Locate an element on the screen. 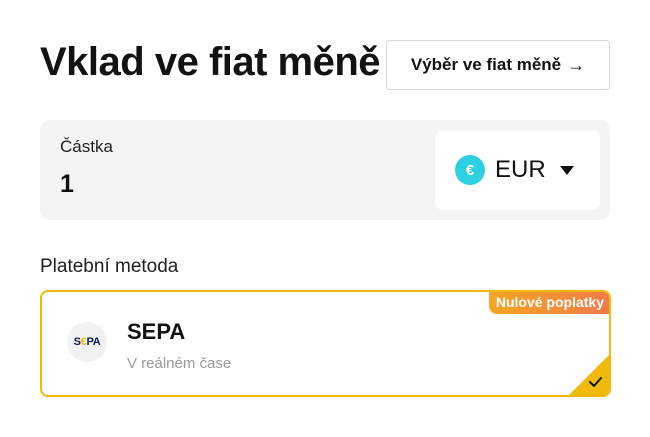 The width and height of the screenshot is (650, 437). euro-icon: € is located at coordinates (470, 170).